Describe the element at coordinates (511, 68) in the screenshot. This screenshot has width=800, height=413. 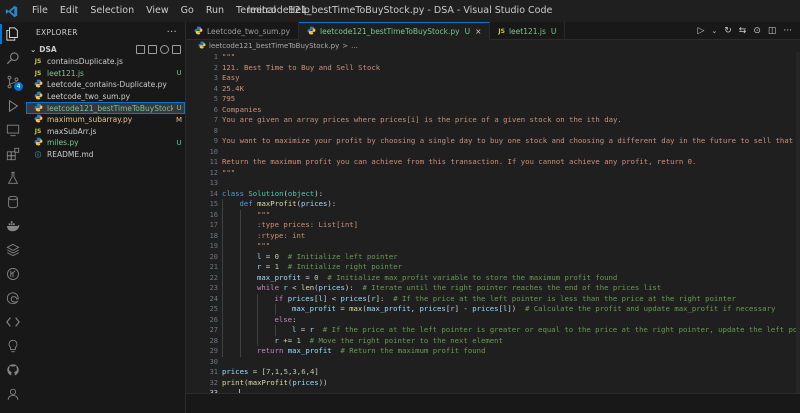
I see `code-line: 121. Best Time to Buy and Sell Stock` at that location.